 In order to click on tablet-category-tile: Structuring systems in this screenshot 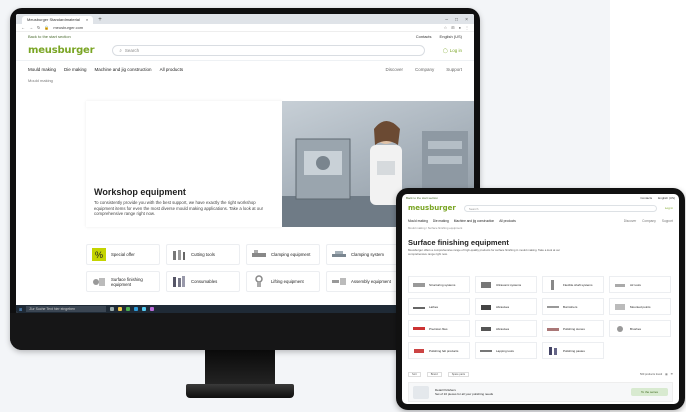, I will do `click(439, 284)`.